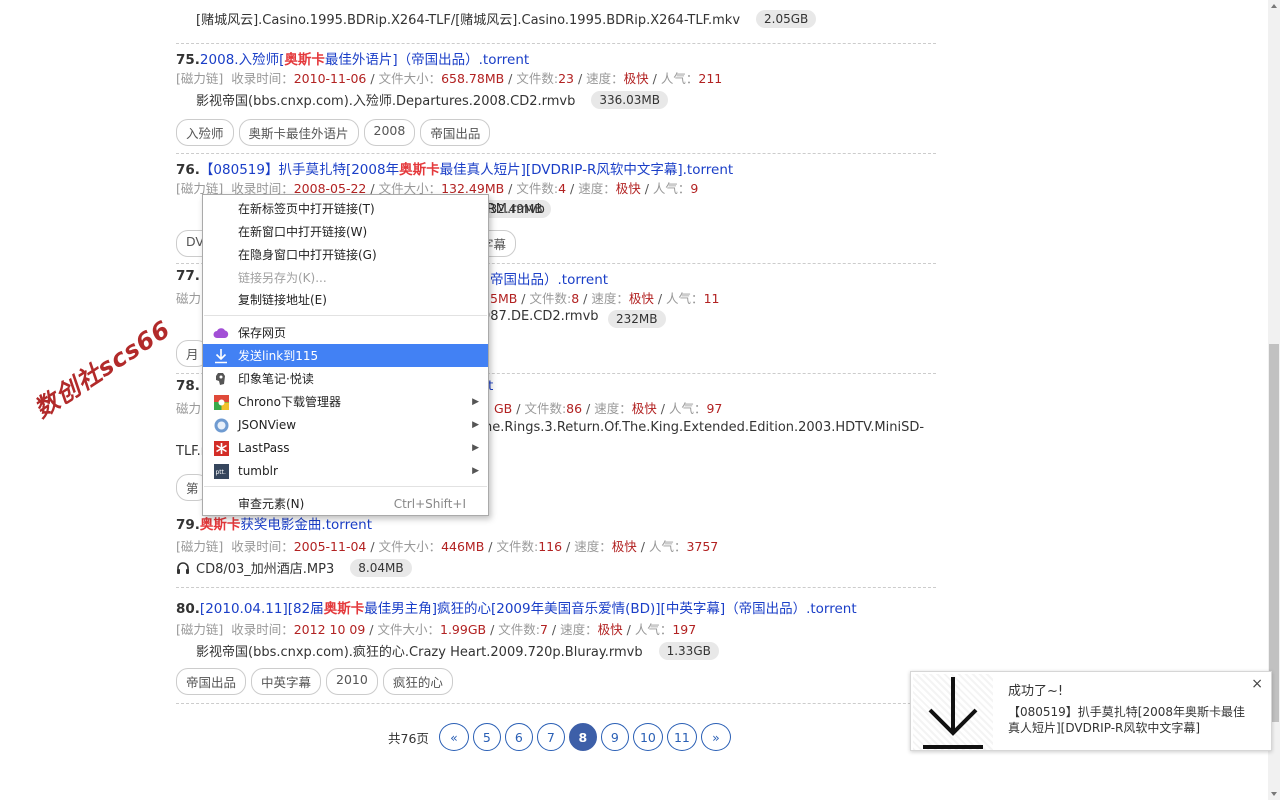  I want to click on result-meta: 磁力 5MB / 文件数:8 / 速度：极快 / 人气：11, so click(448, 298).